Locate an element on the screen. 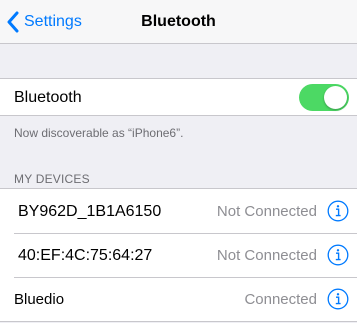 The height and width of the screenshot is (323, 357). device-name: 40:EF:4C:75:64:27 is located at coordinates (85, 255).